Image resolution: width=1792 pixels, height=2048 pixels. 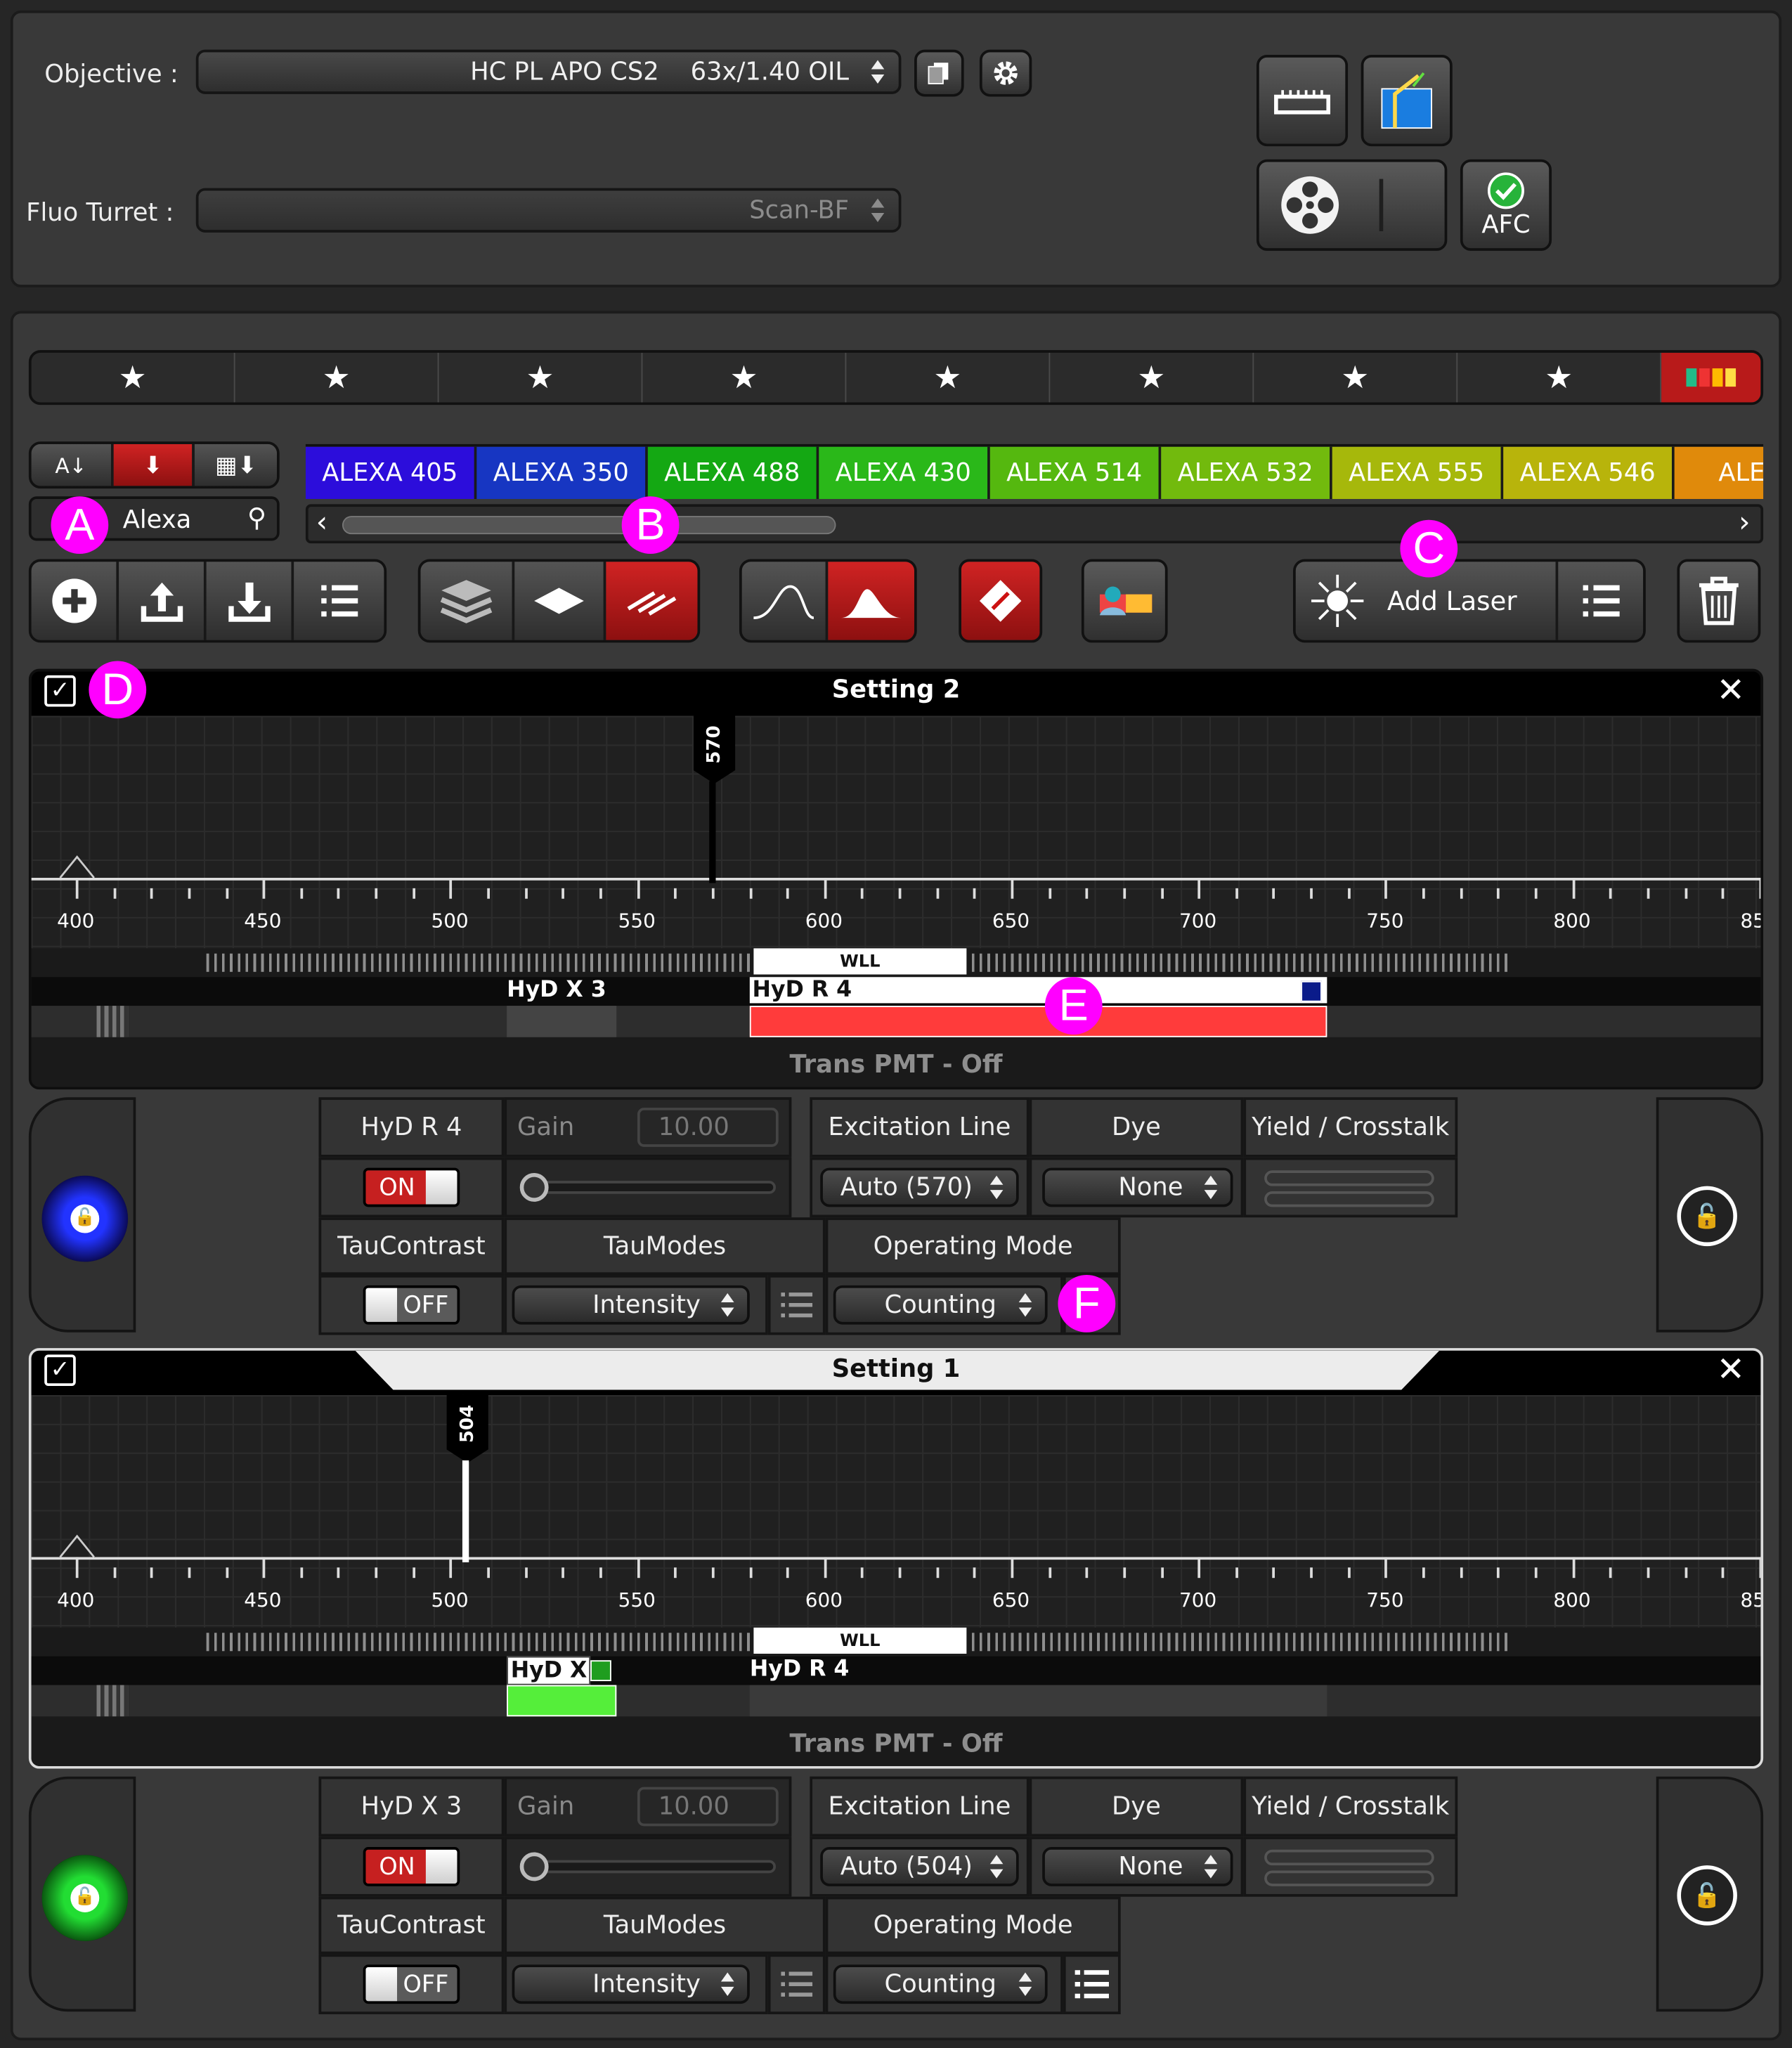 What do you see at coordinates (1352, 205) in the screenshot?
I see `turret-button` at bounding box center [1352, 205].